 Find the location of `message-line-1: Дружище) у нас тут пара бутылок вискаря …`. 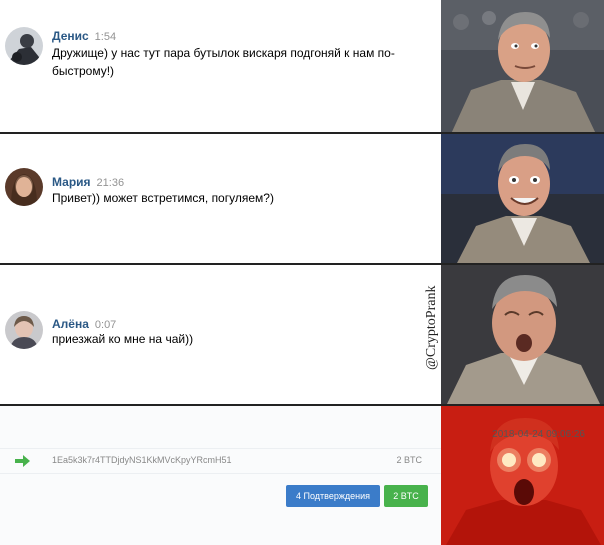

message-line-1: Дружище) у нас тут пара бутылок вискаря … is located at coordinates (223, 53).